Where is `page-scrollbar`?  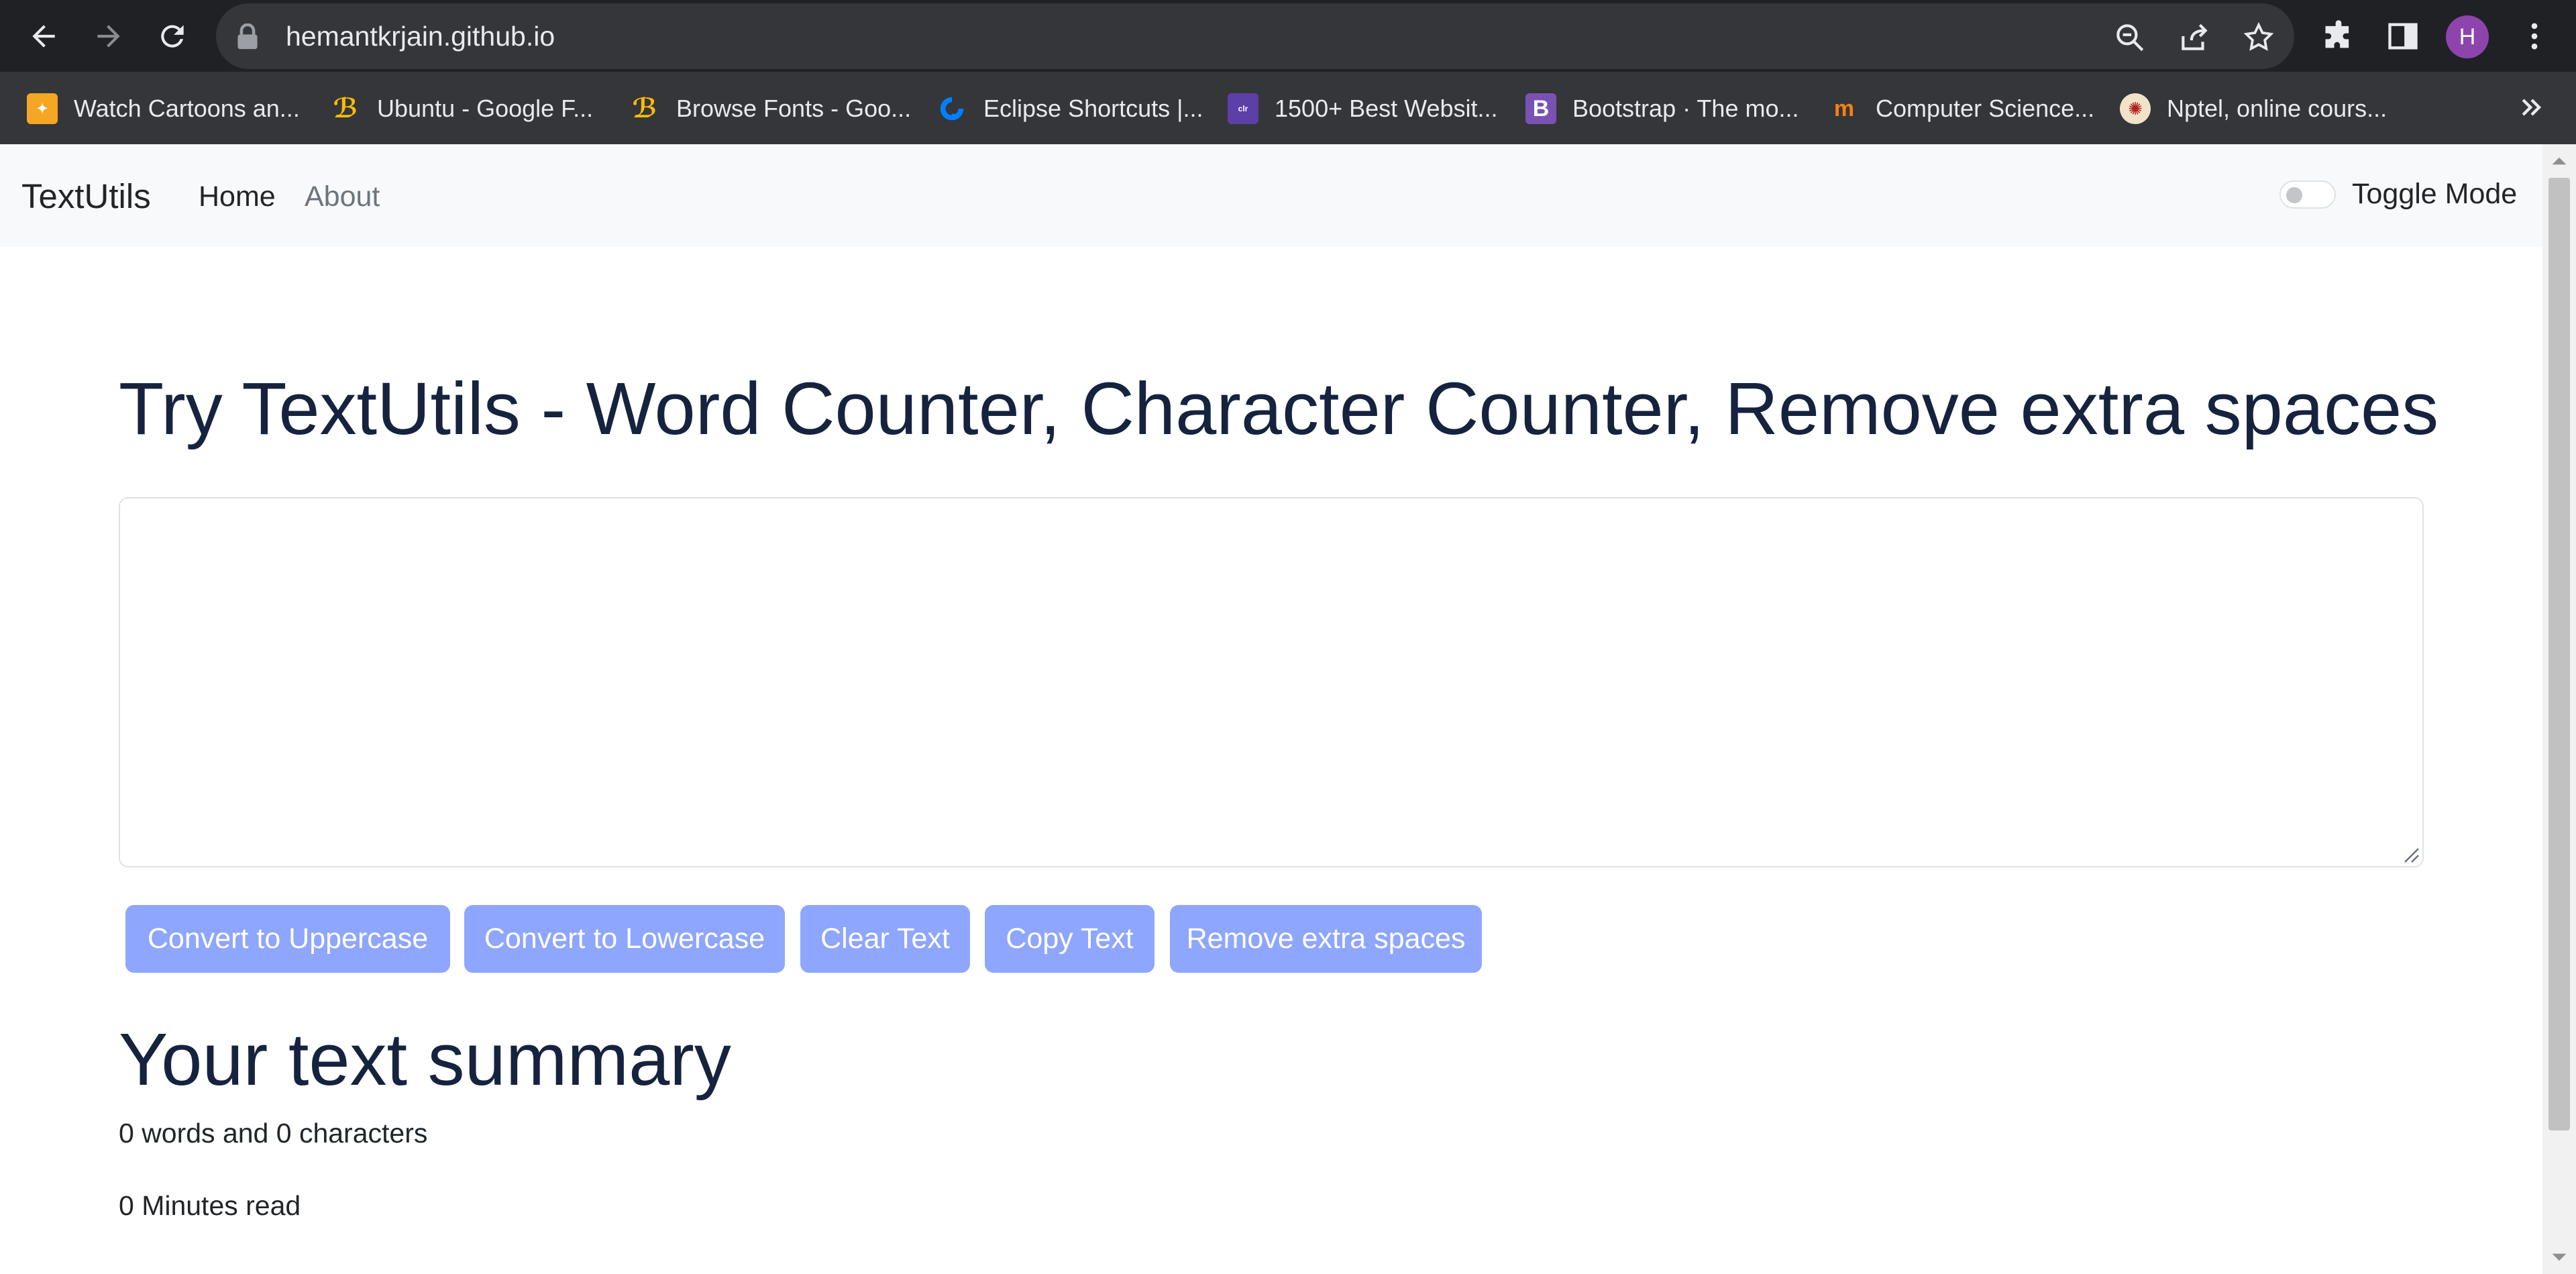 page-scrollbar is located at coordinates (2559, 709).